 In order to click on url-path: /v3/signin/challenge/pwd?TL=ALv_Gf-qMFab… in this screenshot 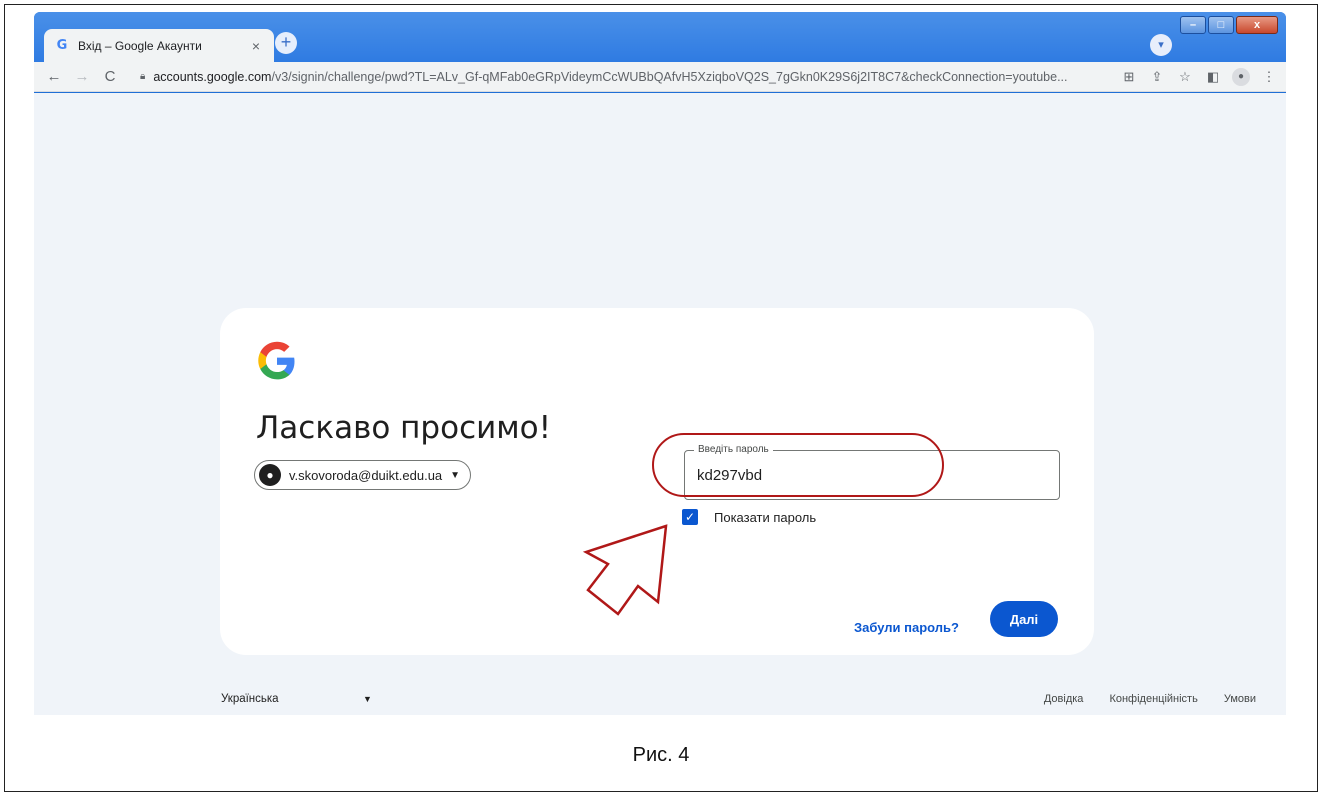, I will do `click(669, 76)`.